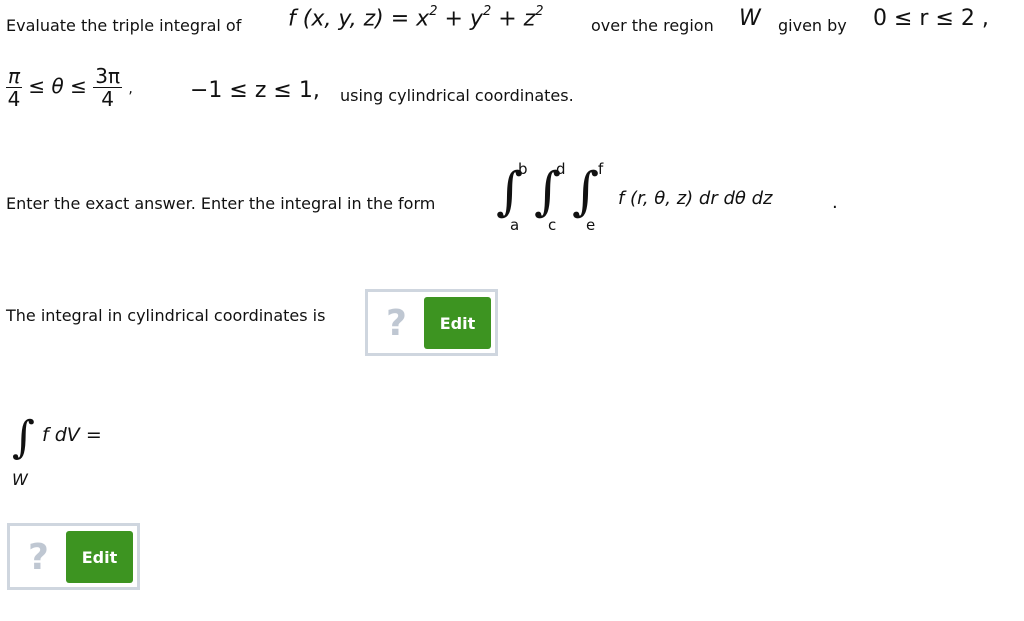 The image size is (1024, 621). Describe the element at coordinates (523, 169) in the screenshot. I see `outer-upper-limit: b` at that location.